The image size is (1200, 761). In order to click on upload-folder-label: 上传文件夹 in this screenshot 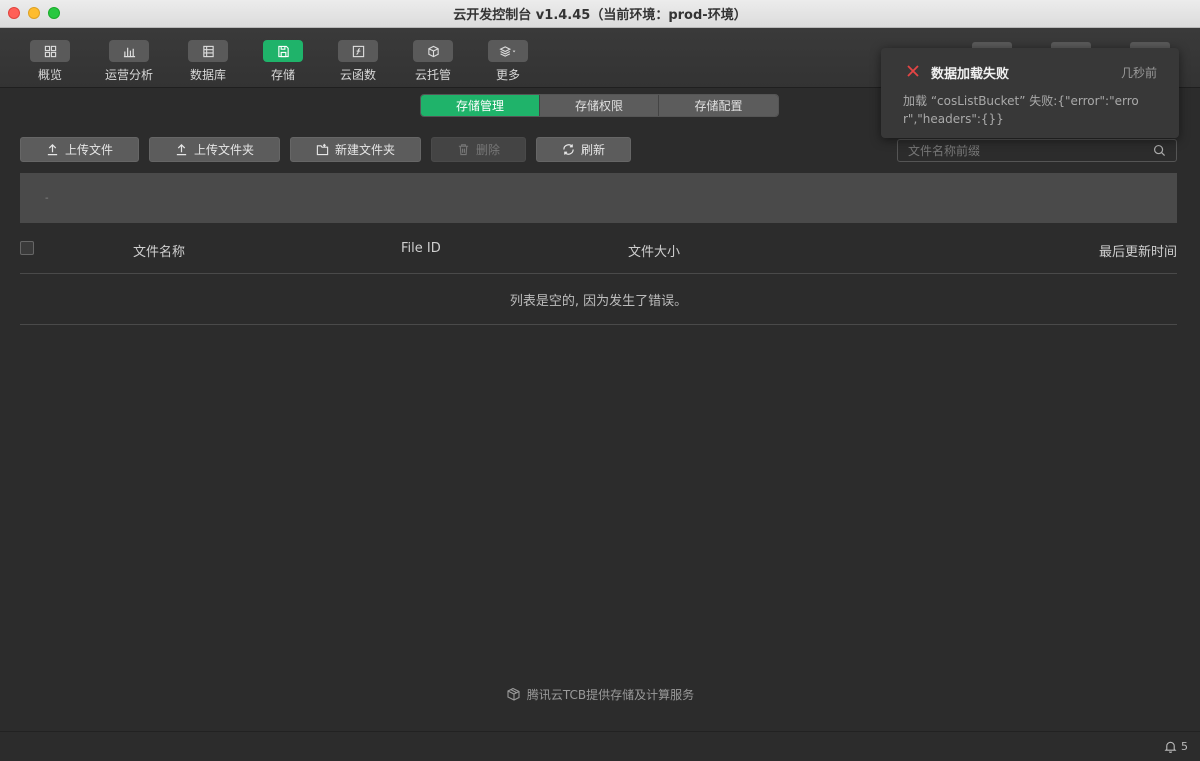, I will do `click(223, 150)`.